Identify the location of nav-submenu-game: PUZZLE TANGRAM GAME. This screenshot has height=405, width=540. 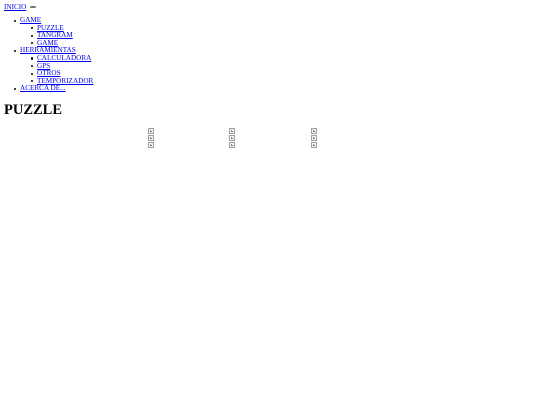
(110, 36).